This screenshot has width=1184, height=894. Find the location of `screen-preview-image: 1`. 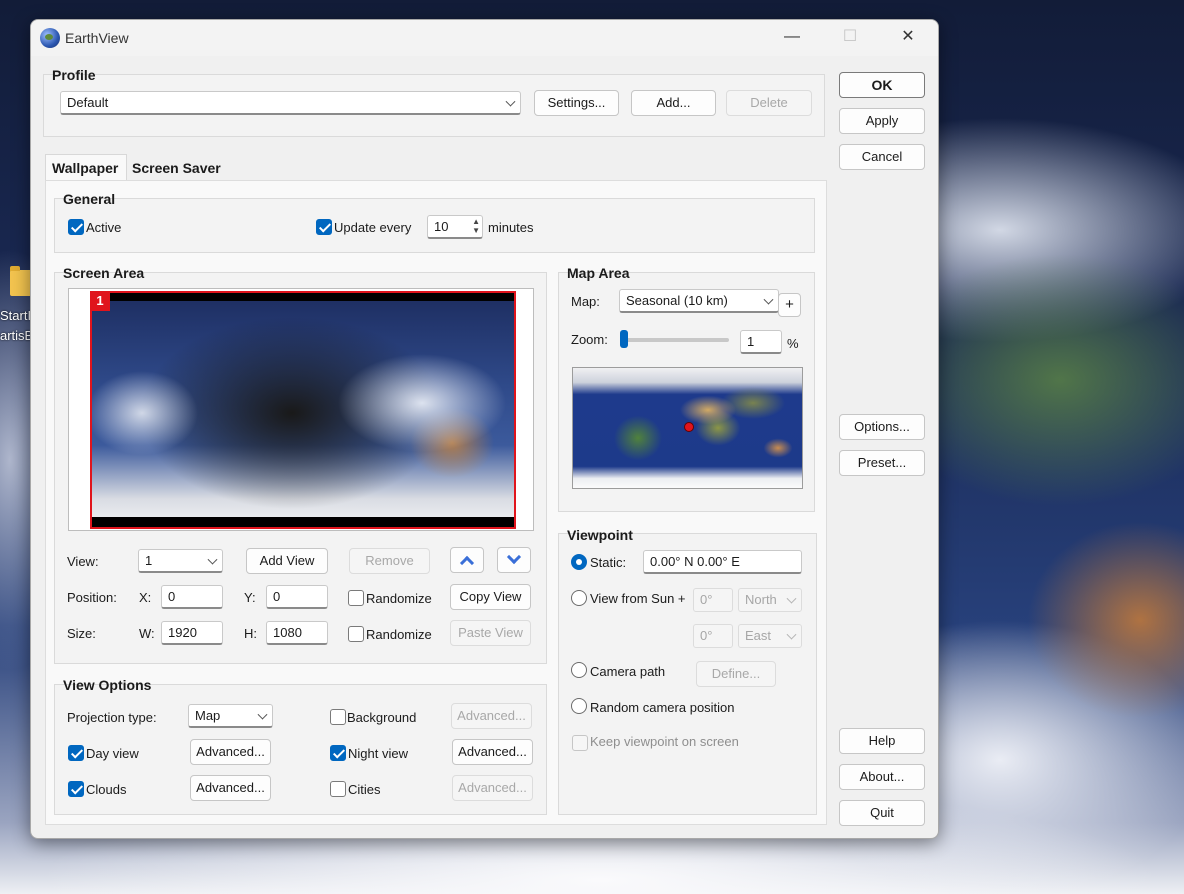

screen-preview-image: 1 is located at coordinates (303, 410).